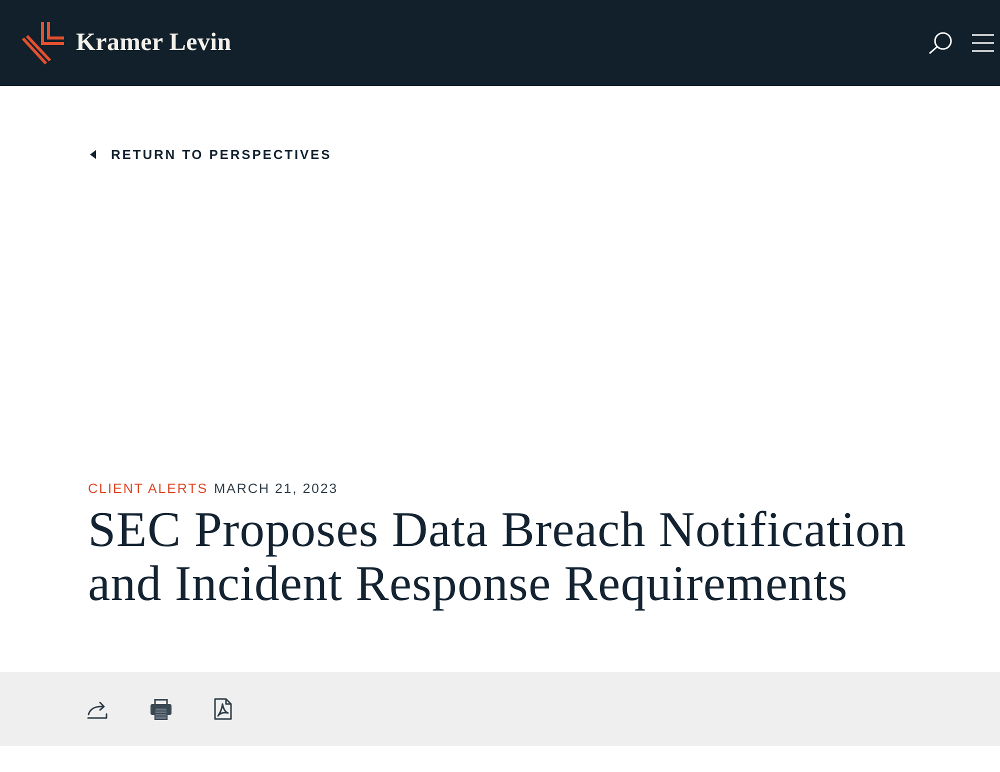  What do you see at coordinates (983, 43) in the screenshot?
I see `menu-icon` at bounding box center [983, 43].